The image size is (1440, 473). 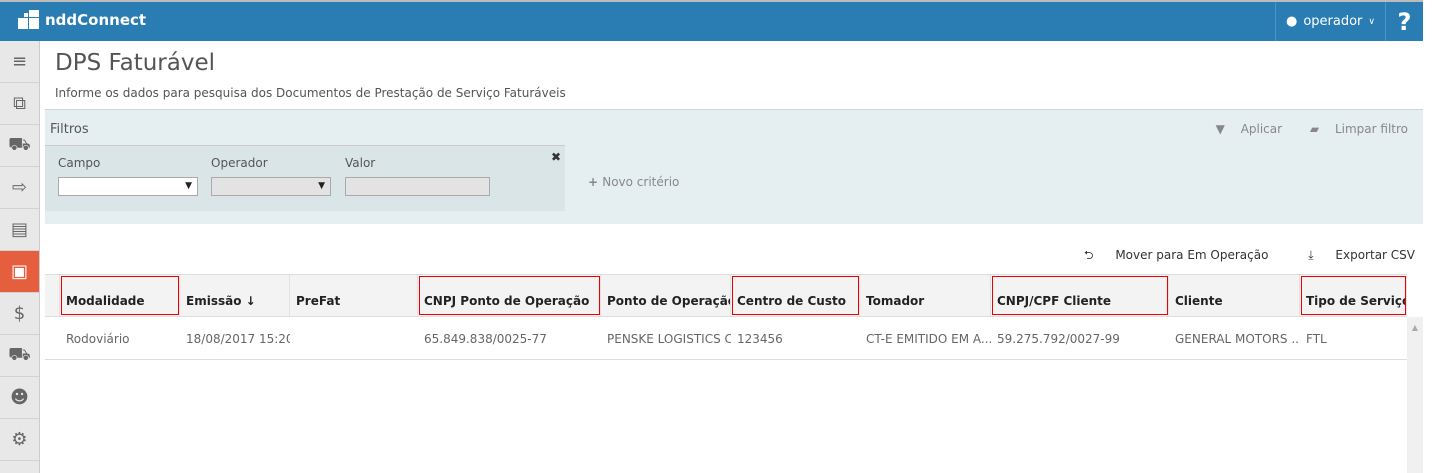 What do you see at coordinates (1234, 295) in the screenshot?
I see `column-header: Cliente` at bounding box center [1234, 295].